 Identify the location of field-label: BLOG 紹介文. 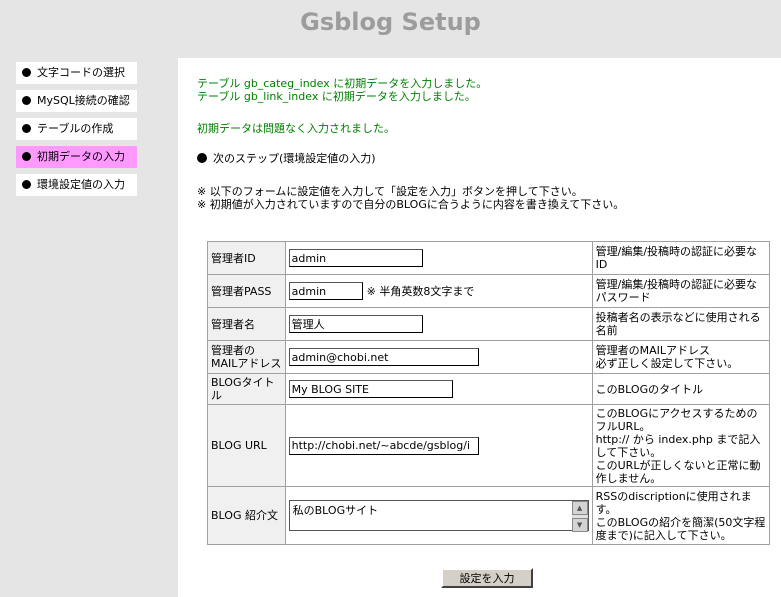
(246, 515).